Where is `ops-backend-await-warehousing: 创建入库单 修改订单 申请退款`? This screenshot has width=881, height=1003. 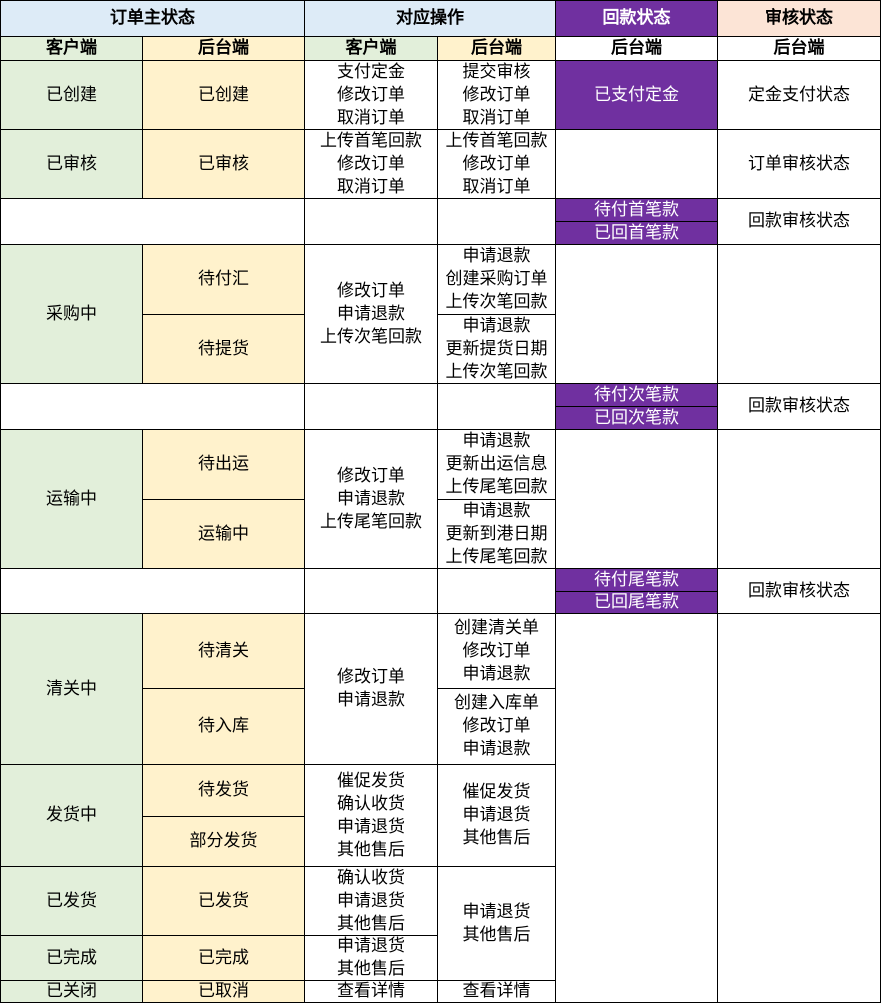
ops-backend-await-warehousing: 创建入库单 修改订单 申请退款 is located at coordinates (496, 726).